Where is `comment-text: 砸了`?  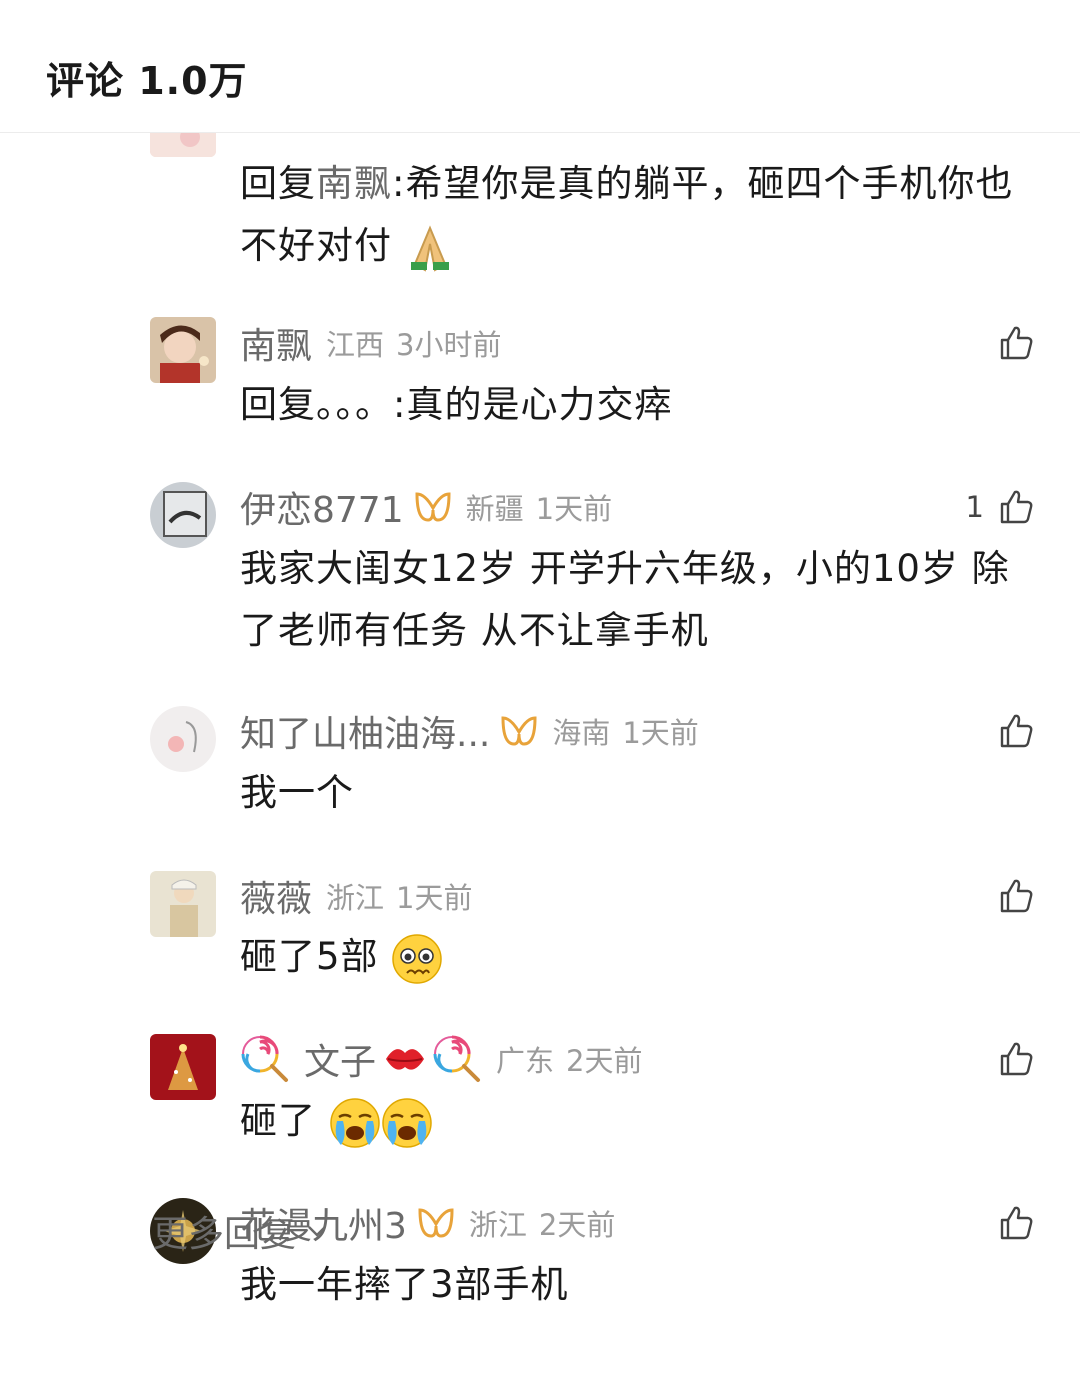 comment-text: 砸了 is located at coordinates (640, 1121).